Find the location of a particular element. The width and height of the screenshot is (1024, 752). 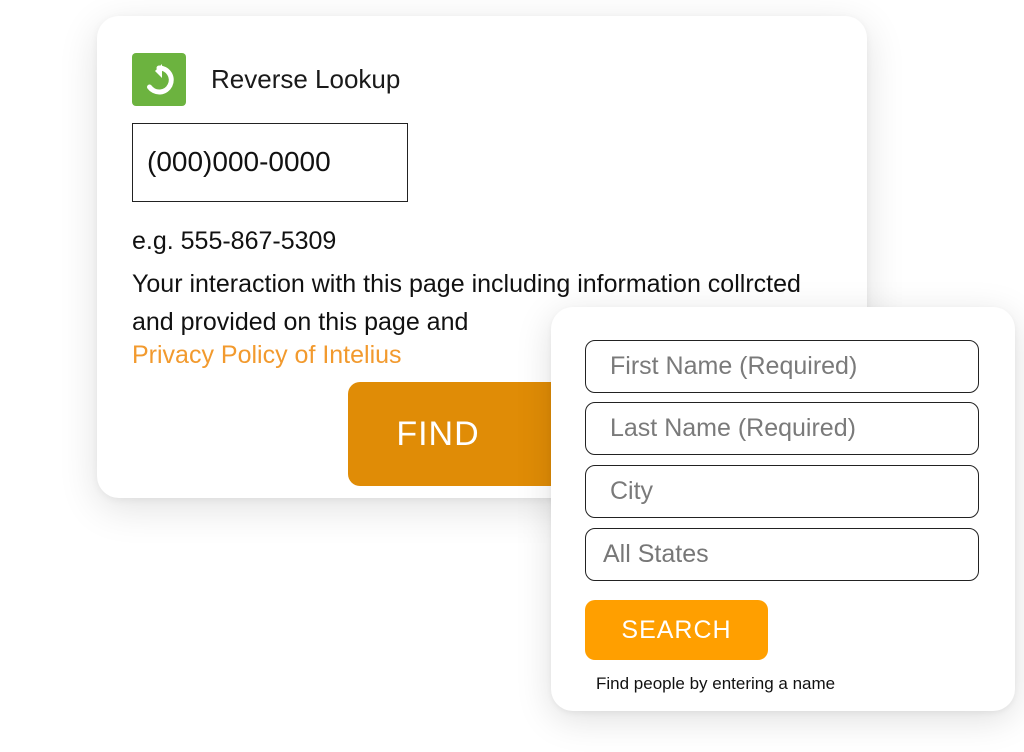

privacy-policy-link: Privacy Policy of Intelius is located at coordinates (267, 355).